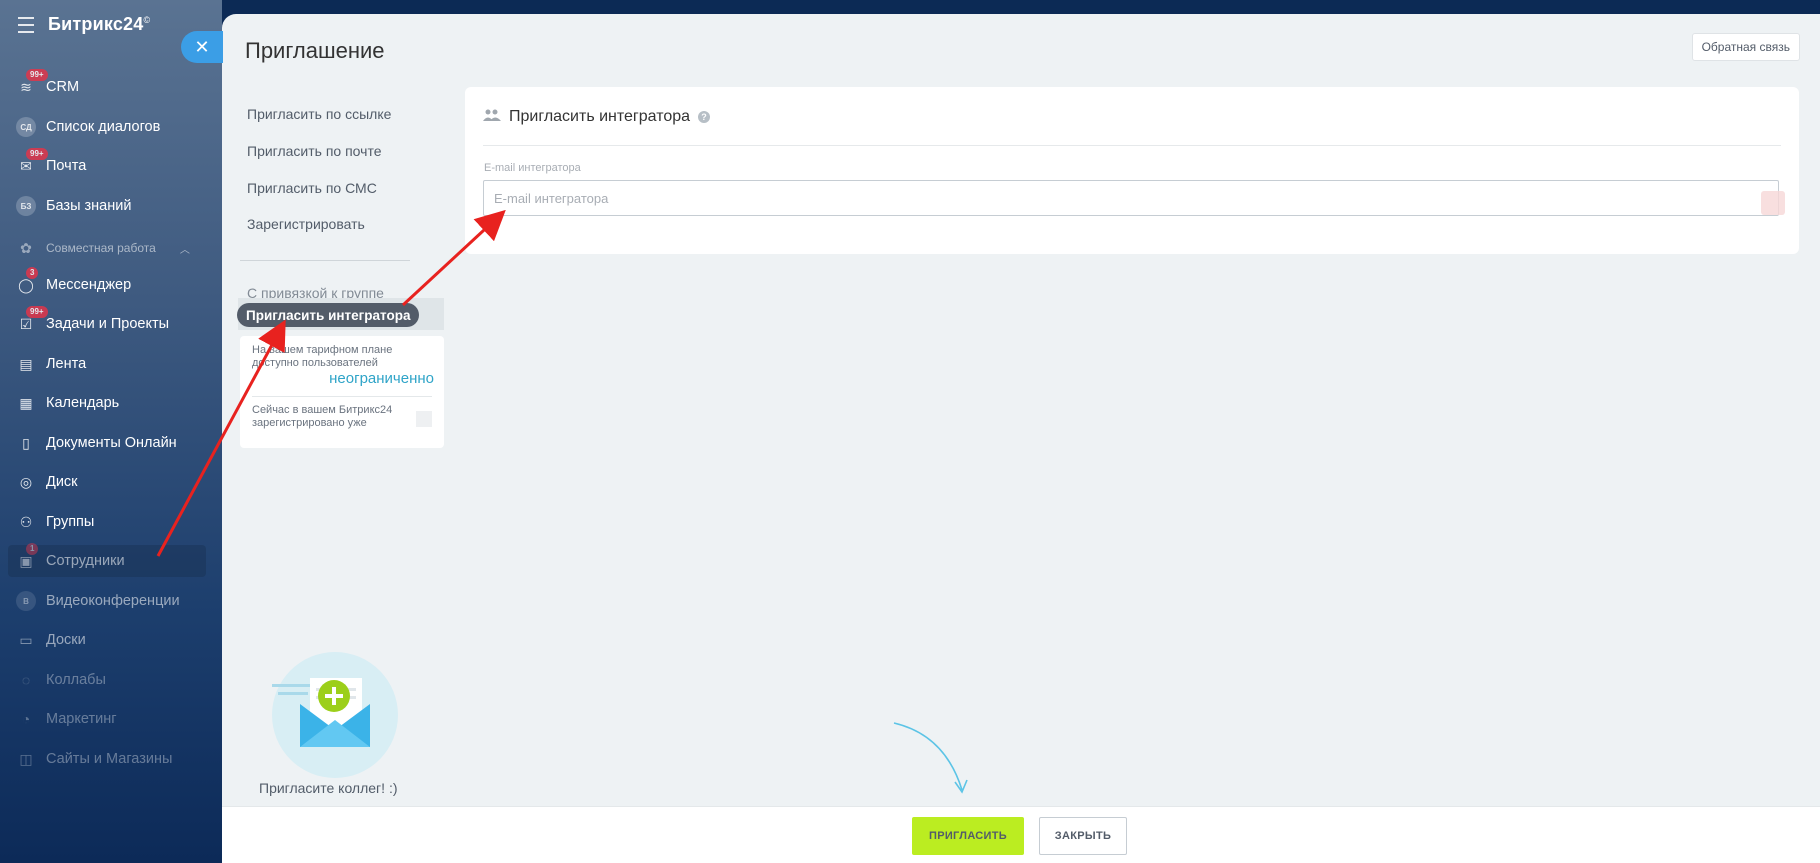 This screenshot has height=863, width=1820. Describe the element at coordinates (26, 639) in the screenshot. I see `boards-icon: ▭` at that location.